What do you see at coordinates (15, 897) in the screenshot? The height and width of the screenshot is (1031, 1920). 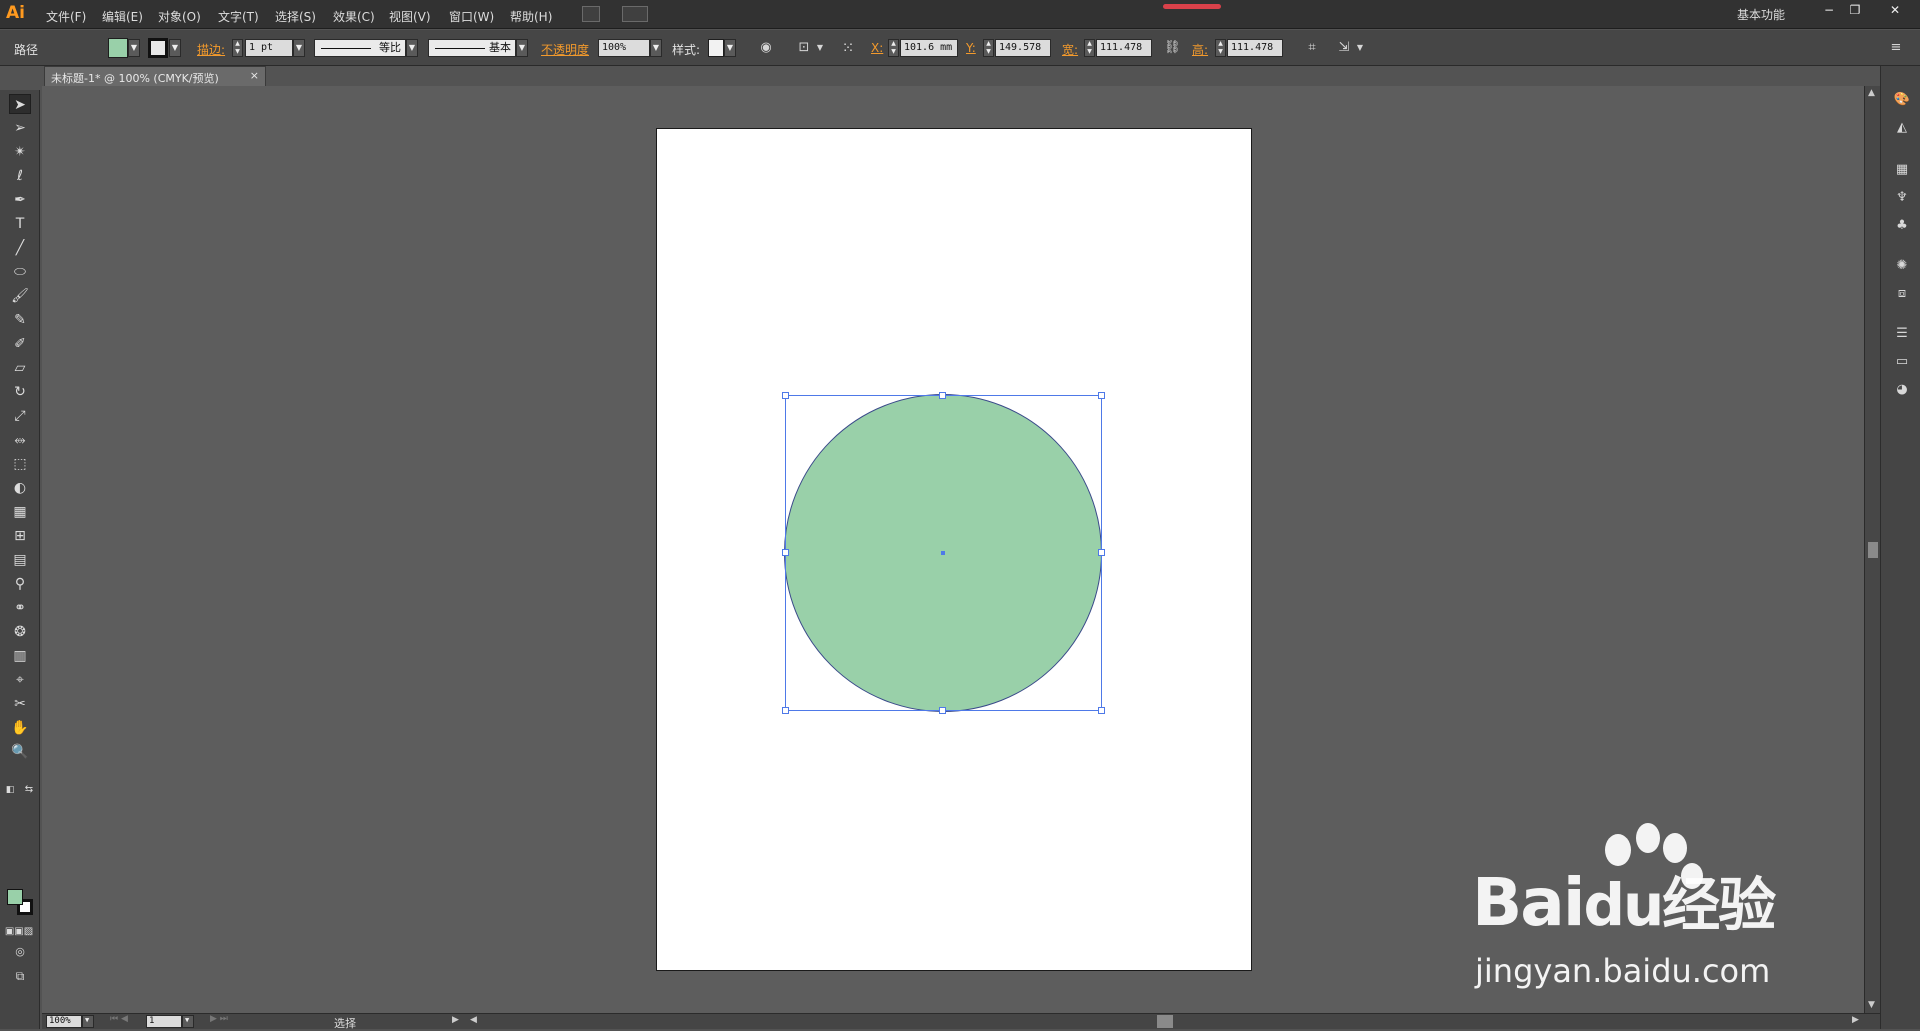 I see `toolbar-fill-swatch` at bounding box center [15, 897].